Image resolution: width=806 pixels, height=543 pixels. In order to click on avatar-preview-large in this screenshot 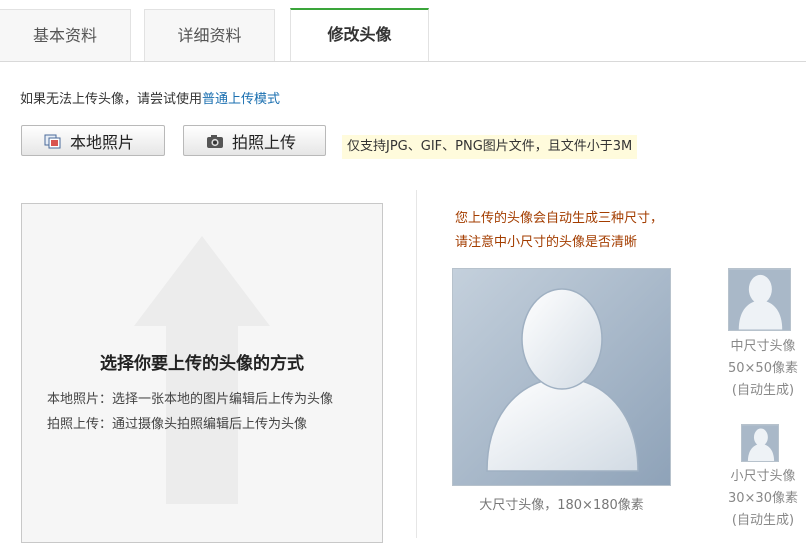, I will do `click(561, 377)`.